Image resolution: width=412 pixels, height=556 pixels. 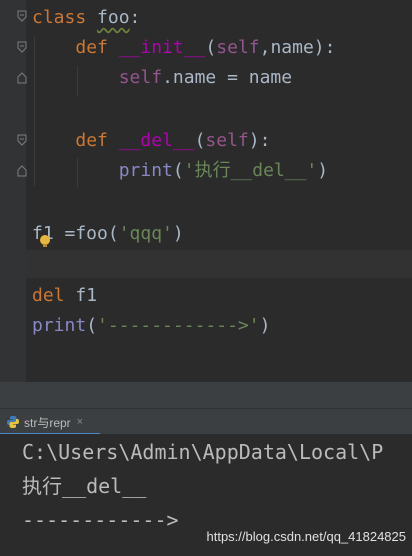 What do you see at coordinates (178, 325) in the screenshot?
I see `code-token: '------------>'` at bounding box center [178, 325].